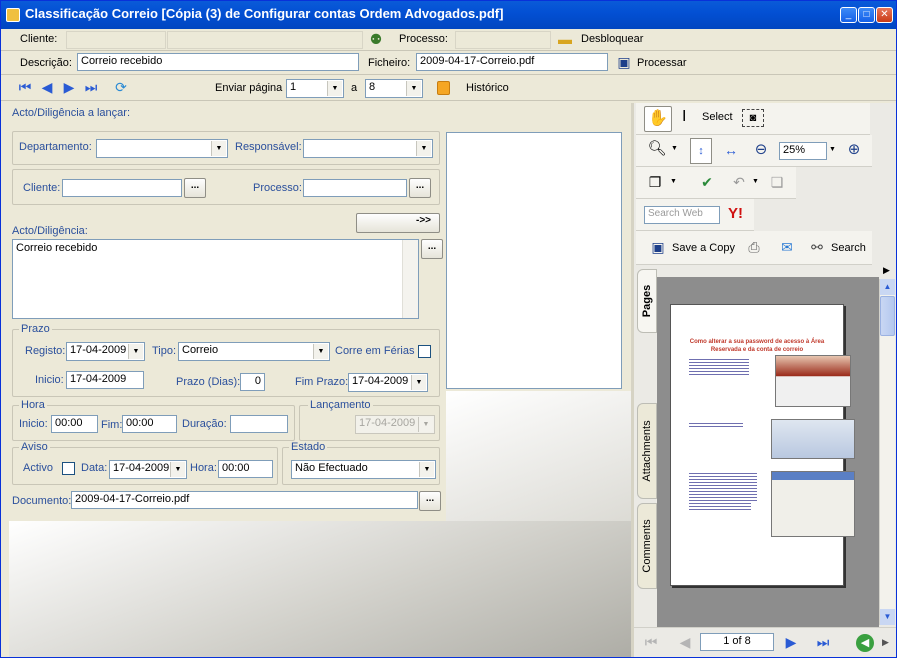  Describe the element at coordinates (887, 452) in the screenshot. I see `vertical-scrollbar: ▲ ▼` at that location.